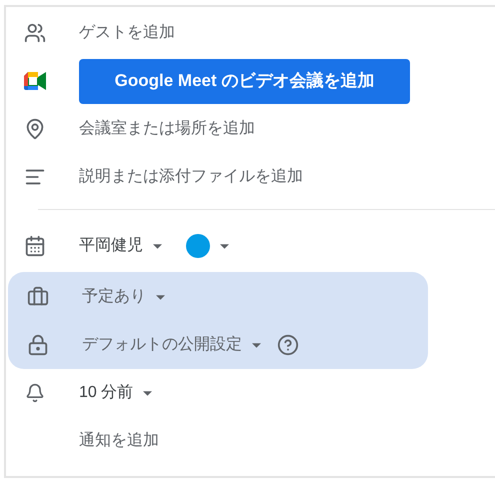  I want to click on people-icon, so click(35, 33).